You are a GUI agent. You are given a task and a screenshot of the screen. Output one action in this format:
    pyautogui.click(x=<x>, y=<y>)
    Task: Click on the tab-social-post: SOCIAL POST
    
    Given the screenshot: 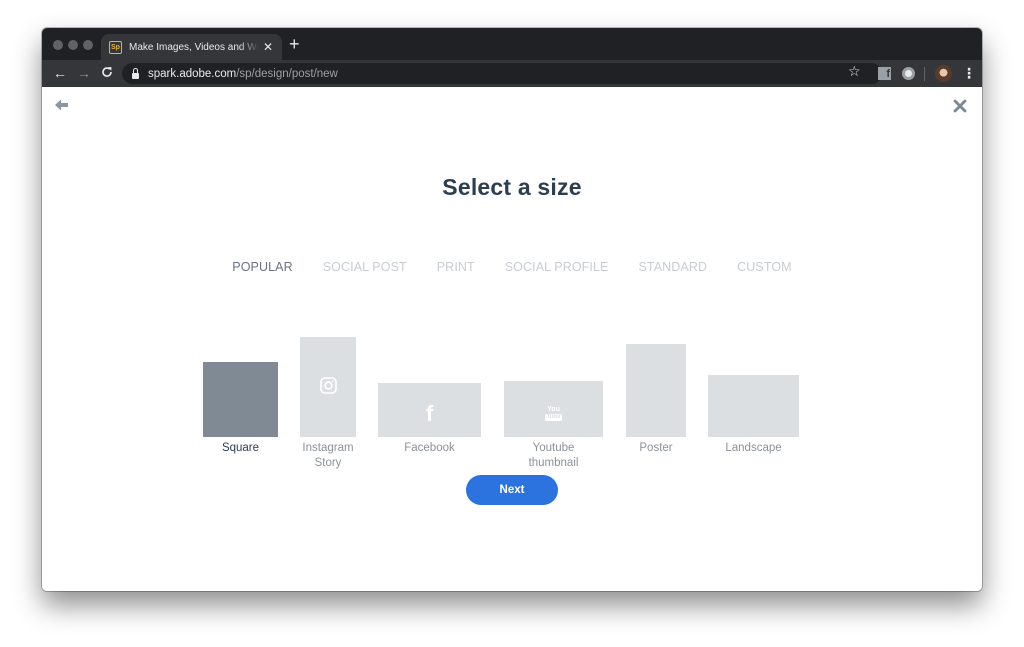 What is the action you would take?
    pyautogui.click(x=365, y=267)
    